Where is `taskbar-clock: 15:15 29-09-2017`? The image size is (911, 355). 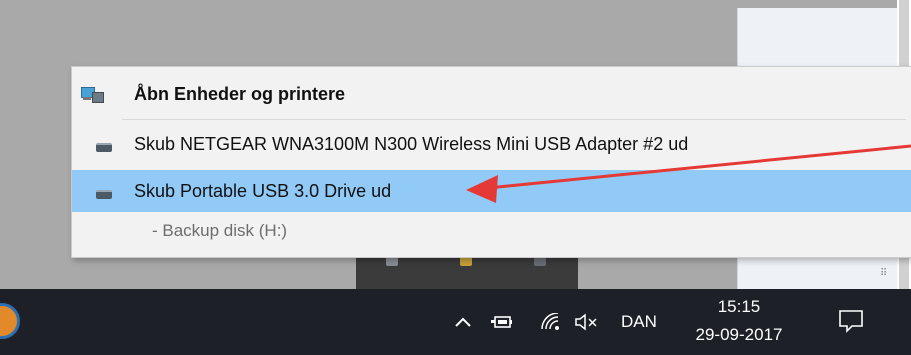 taskbar-clock: 15:15 29-09-2017 is located at coordinates (739, 321).